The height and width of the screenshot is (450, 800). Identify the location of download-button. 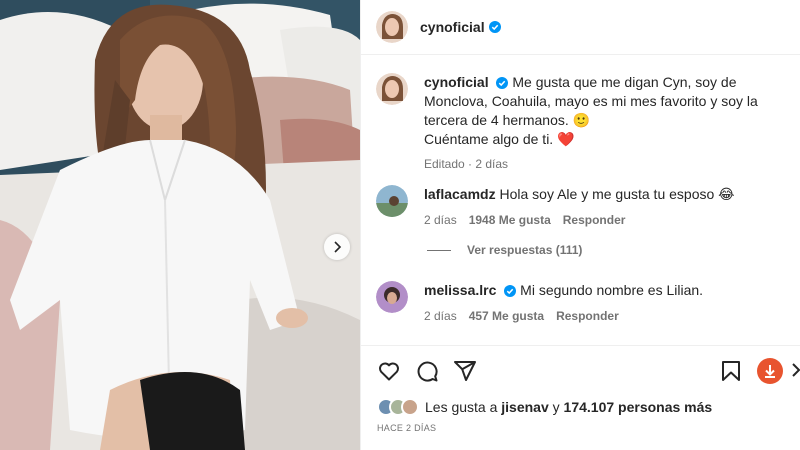
(770, 371).